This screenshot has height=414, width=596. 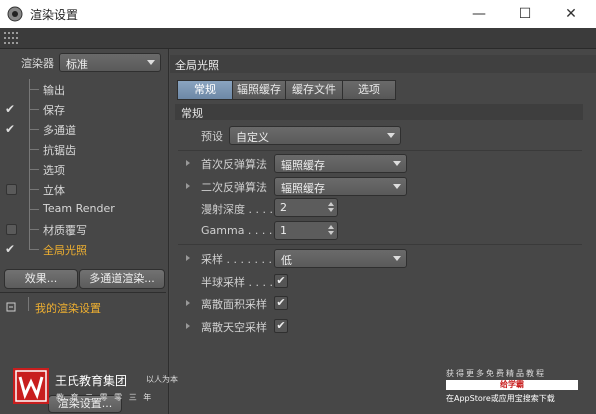 What do you see at coordinates (281, 303) in the screenshot?
I see `discrete-area-sampling-checkbox: ✔` at bounding box center [281, 303].